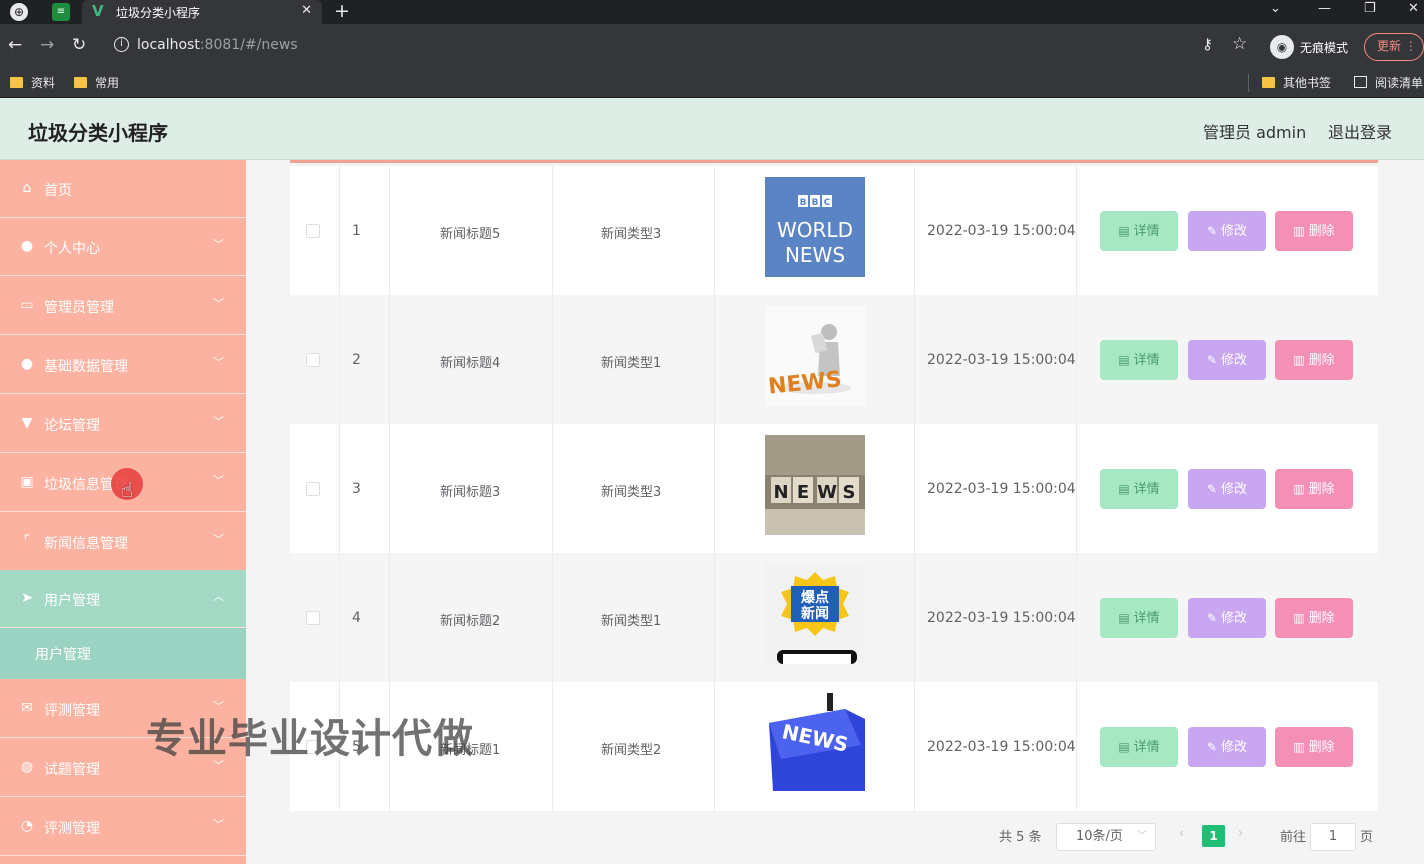 The height and width of the screenshot is (864, 1424). What do you see at coordinates (127, 490) in the screenshot?
I see `hand-cursor-icon: ☝` at bounding box center [127, 490].